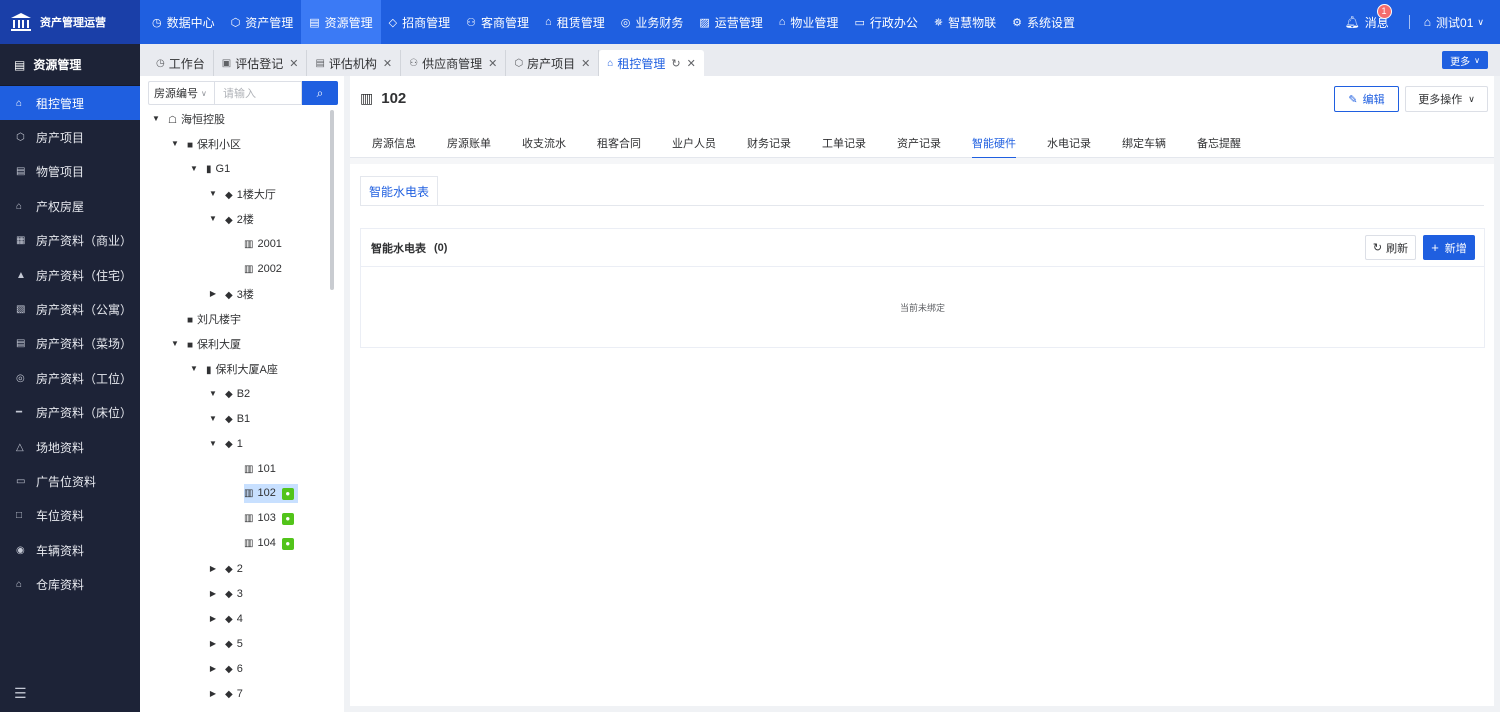  What do you see at coordinates (70, 103) in the screenshot?
I see `sidebar-item: ⌂ 租控管理` at bounding box center [70, 103].